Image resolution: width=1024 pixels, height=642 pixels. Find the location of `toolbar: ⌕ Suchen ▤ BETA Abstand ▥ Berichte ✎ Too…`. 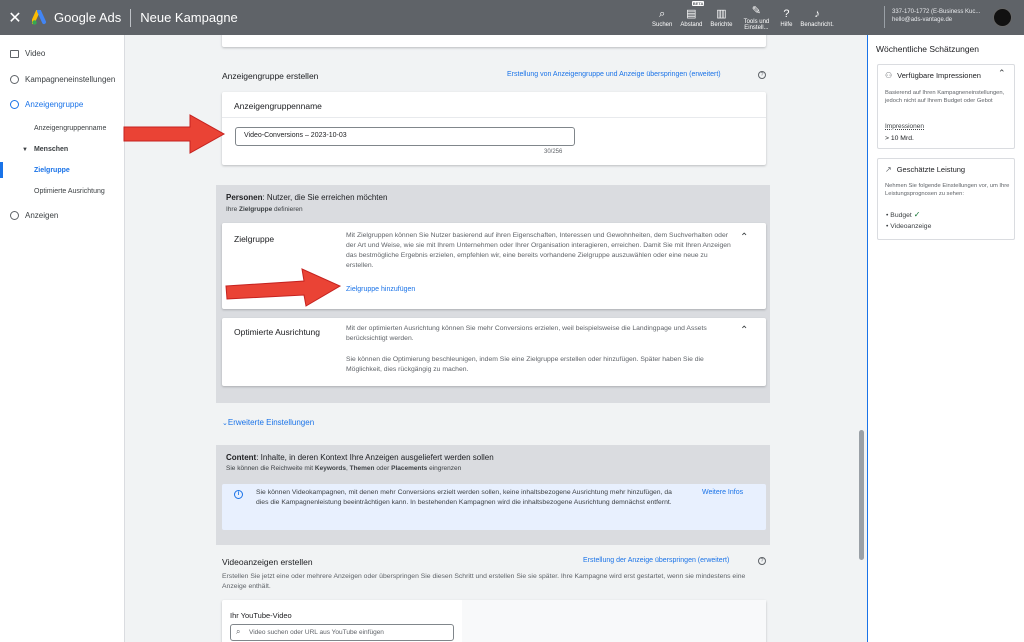

toolbar: ⌕ Suchen ▤ BETA Abstand ▥ Berichte ✎ Too… is located at coordinates (747, 17).